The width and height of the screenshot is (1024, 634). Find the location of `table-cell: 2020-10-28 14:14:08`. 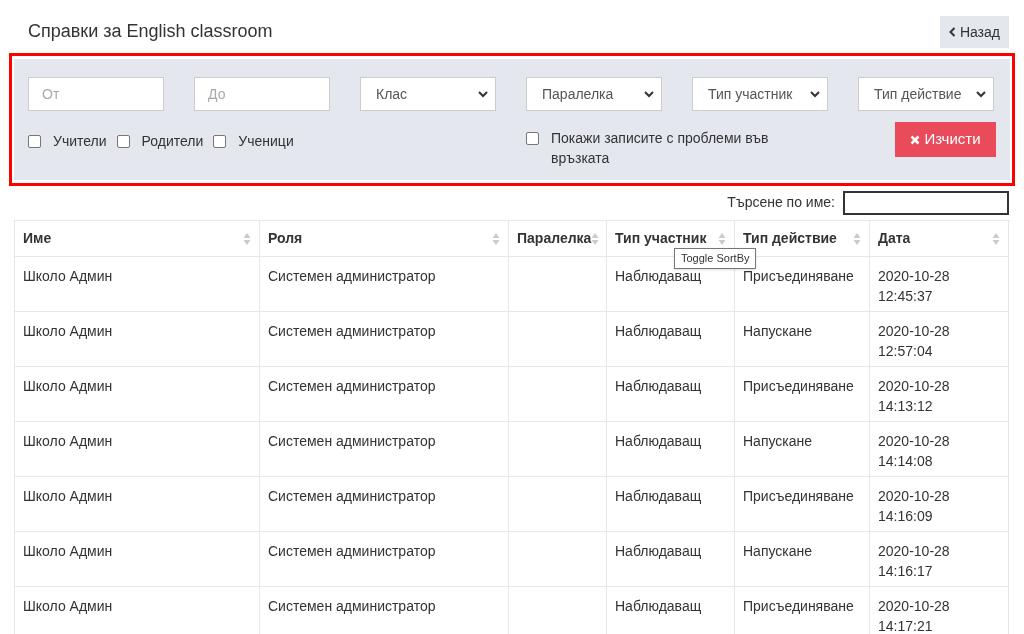

table-cell: 2020-10-28 14:14:08 is located at coordinates (939, 449).